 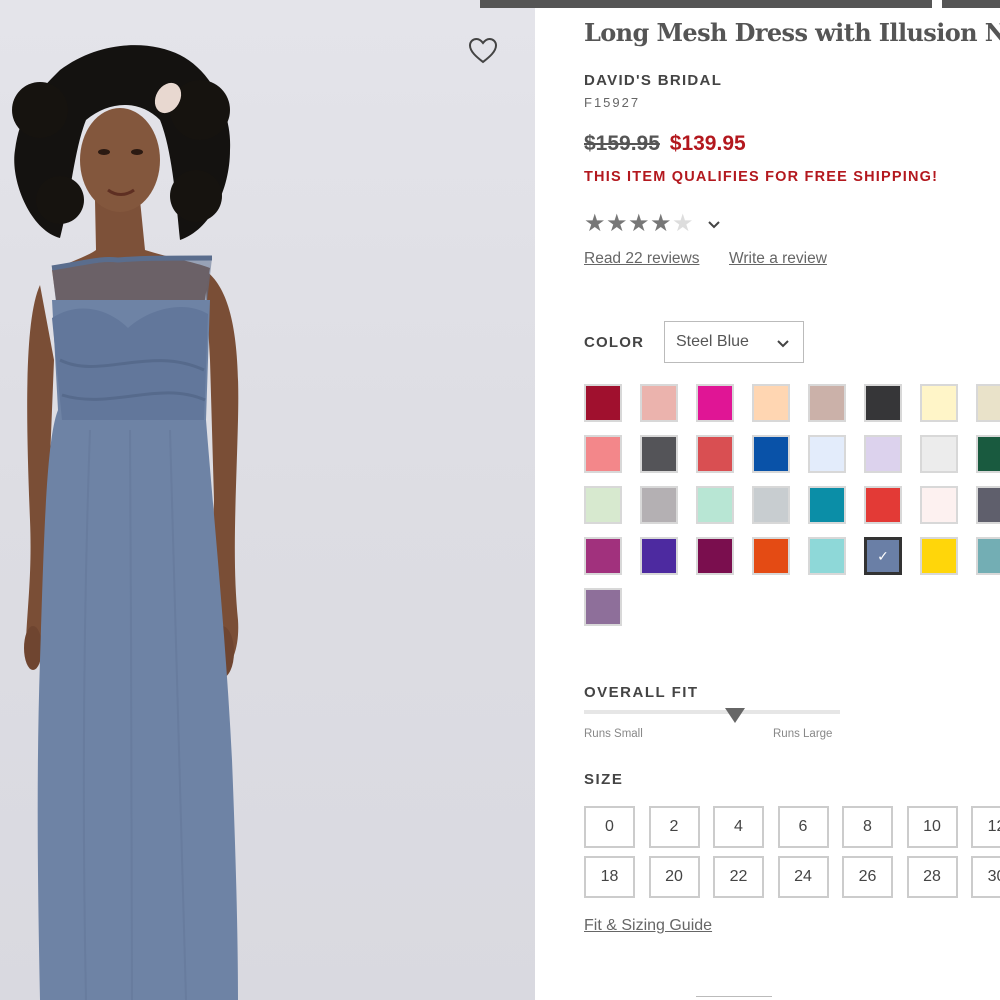 I want to click on brand-name: DAVID'S BRIDAL, so click(x=653, y=80).